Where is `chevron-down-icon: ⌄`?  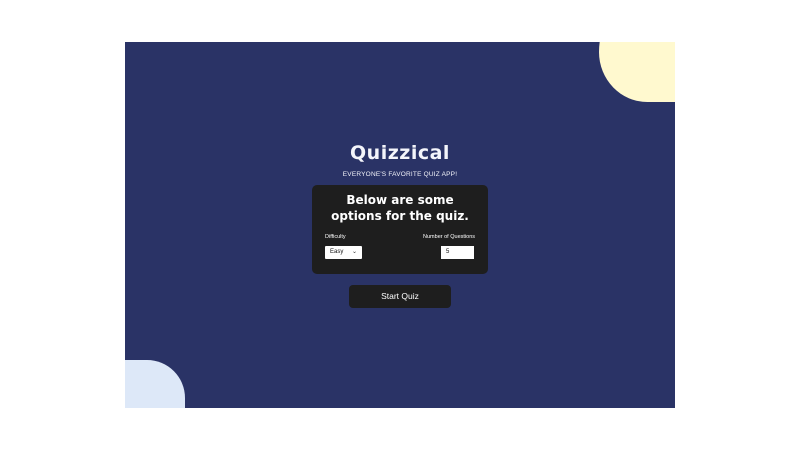
chevron-down-icon: ⌄ is located at coordinates (354, 252).